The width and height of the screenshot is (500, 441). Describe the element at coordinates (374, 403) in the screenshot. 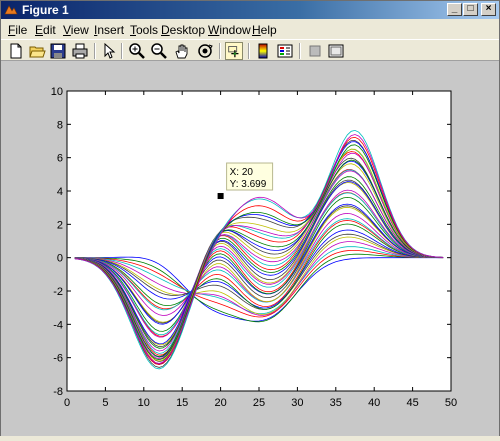

I see `x-tick-label: 40` at that location.